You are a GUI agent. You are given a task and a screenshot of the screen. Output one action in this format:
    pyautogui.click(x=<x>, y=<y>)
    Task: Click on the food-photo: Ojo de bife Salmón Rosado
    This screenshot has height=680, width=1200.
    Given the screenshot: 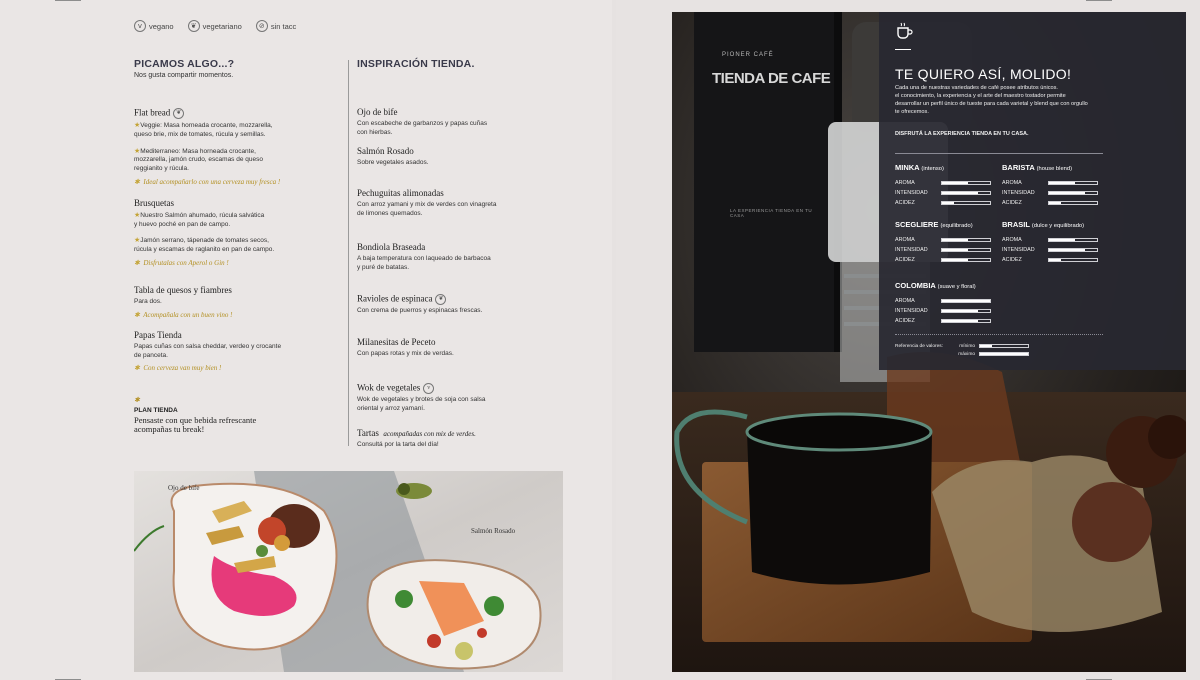 What is the action you would take?
    pyautogui.click(x=348, y=571)
    